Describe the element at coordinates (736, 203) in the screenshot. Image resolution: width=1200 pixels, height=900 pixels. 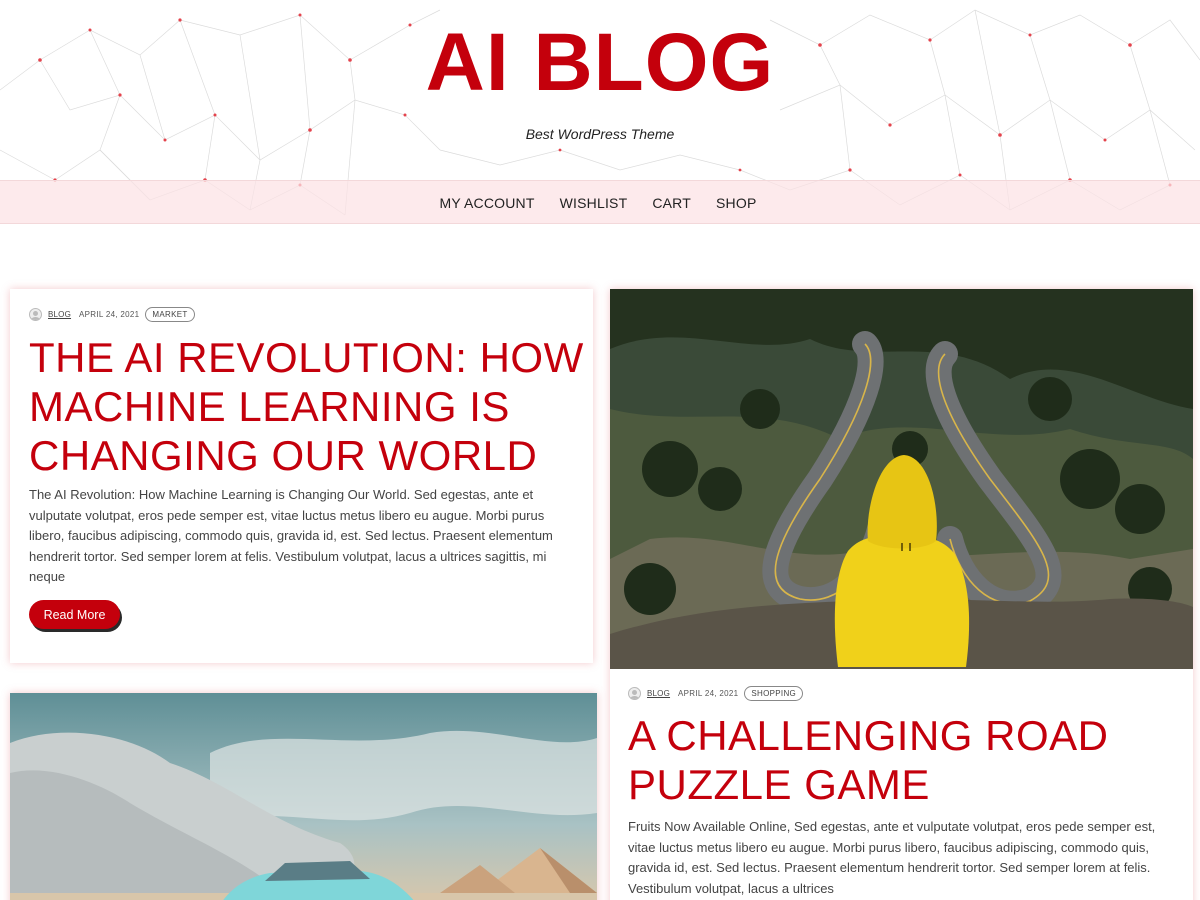
I see `nav-item-shop: SHOP` at that location.